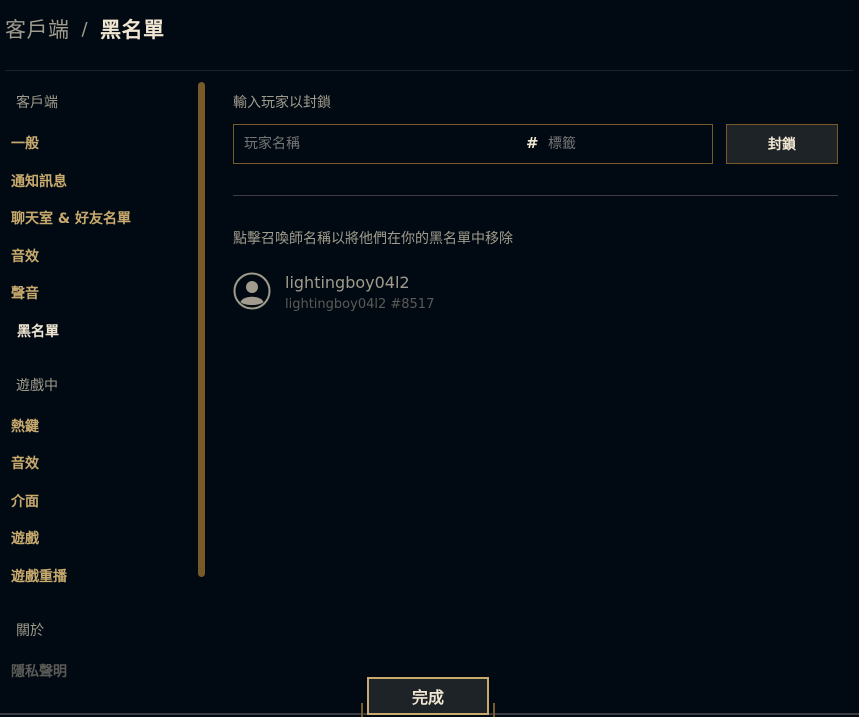 This screenshot has width=859, height=717. What do you see at coordinates (282, 103) in the screenshot?
I see `block-input-label: 輸入玩家以封鎖` at bounding box center [282, 103].